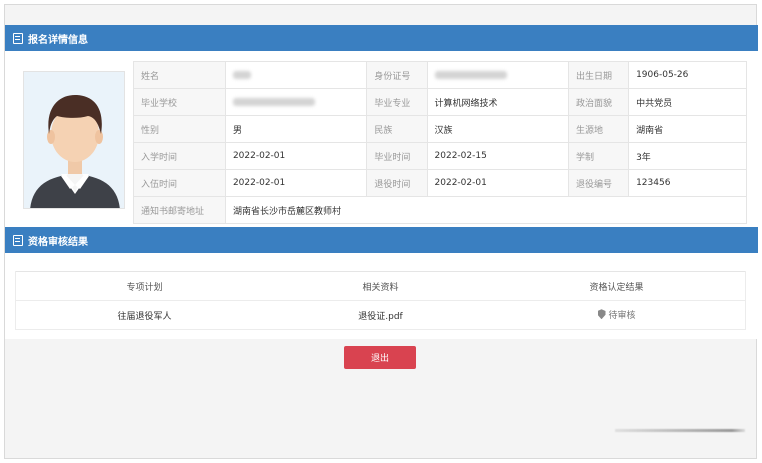  Describe the element at coordinates (598, 129) in the screenshot. I see `field-label: 生源地` at that location.